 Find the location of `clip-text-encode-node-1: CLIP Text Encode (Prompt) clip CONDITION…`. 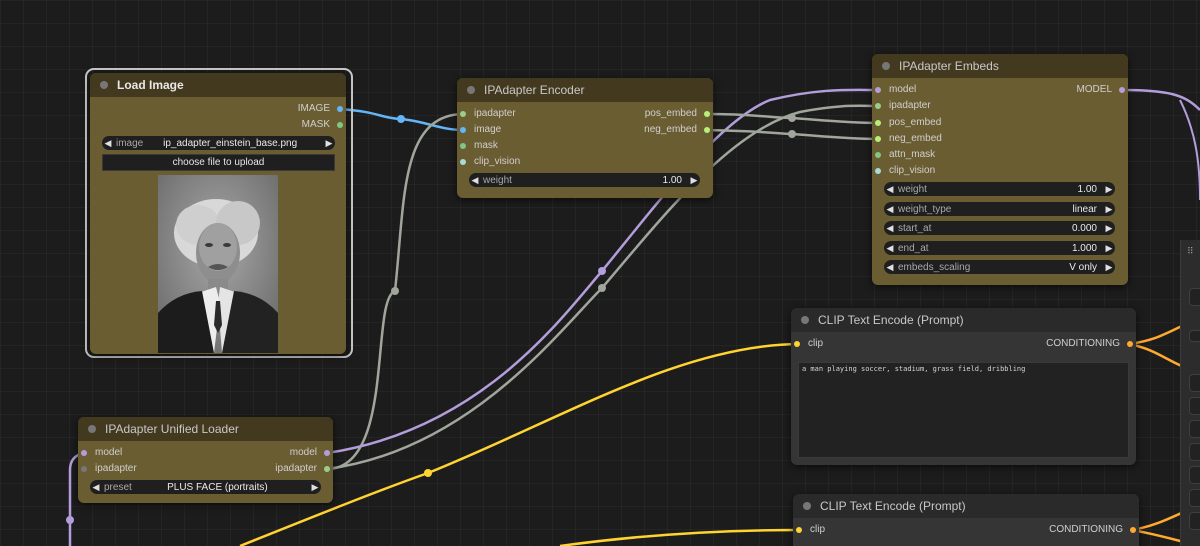

clip-text-encode-node-1: CLIP Text Encode (Prompt) clip CONDITION… is located at coordinates (963, 386).